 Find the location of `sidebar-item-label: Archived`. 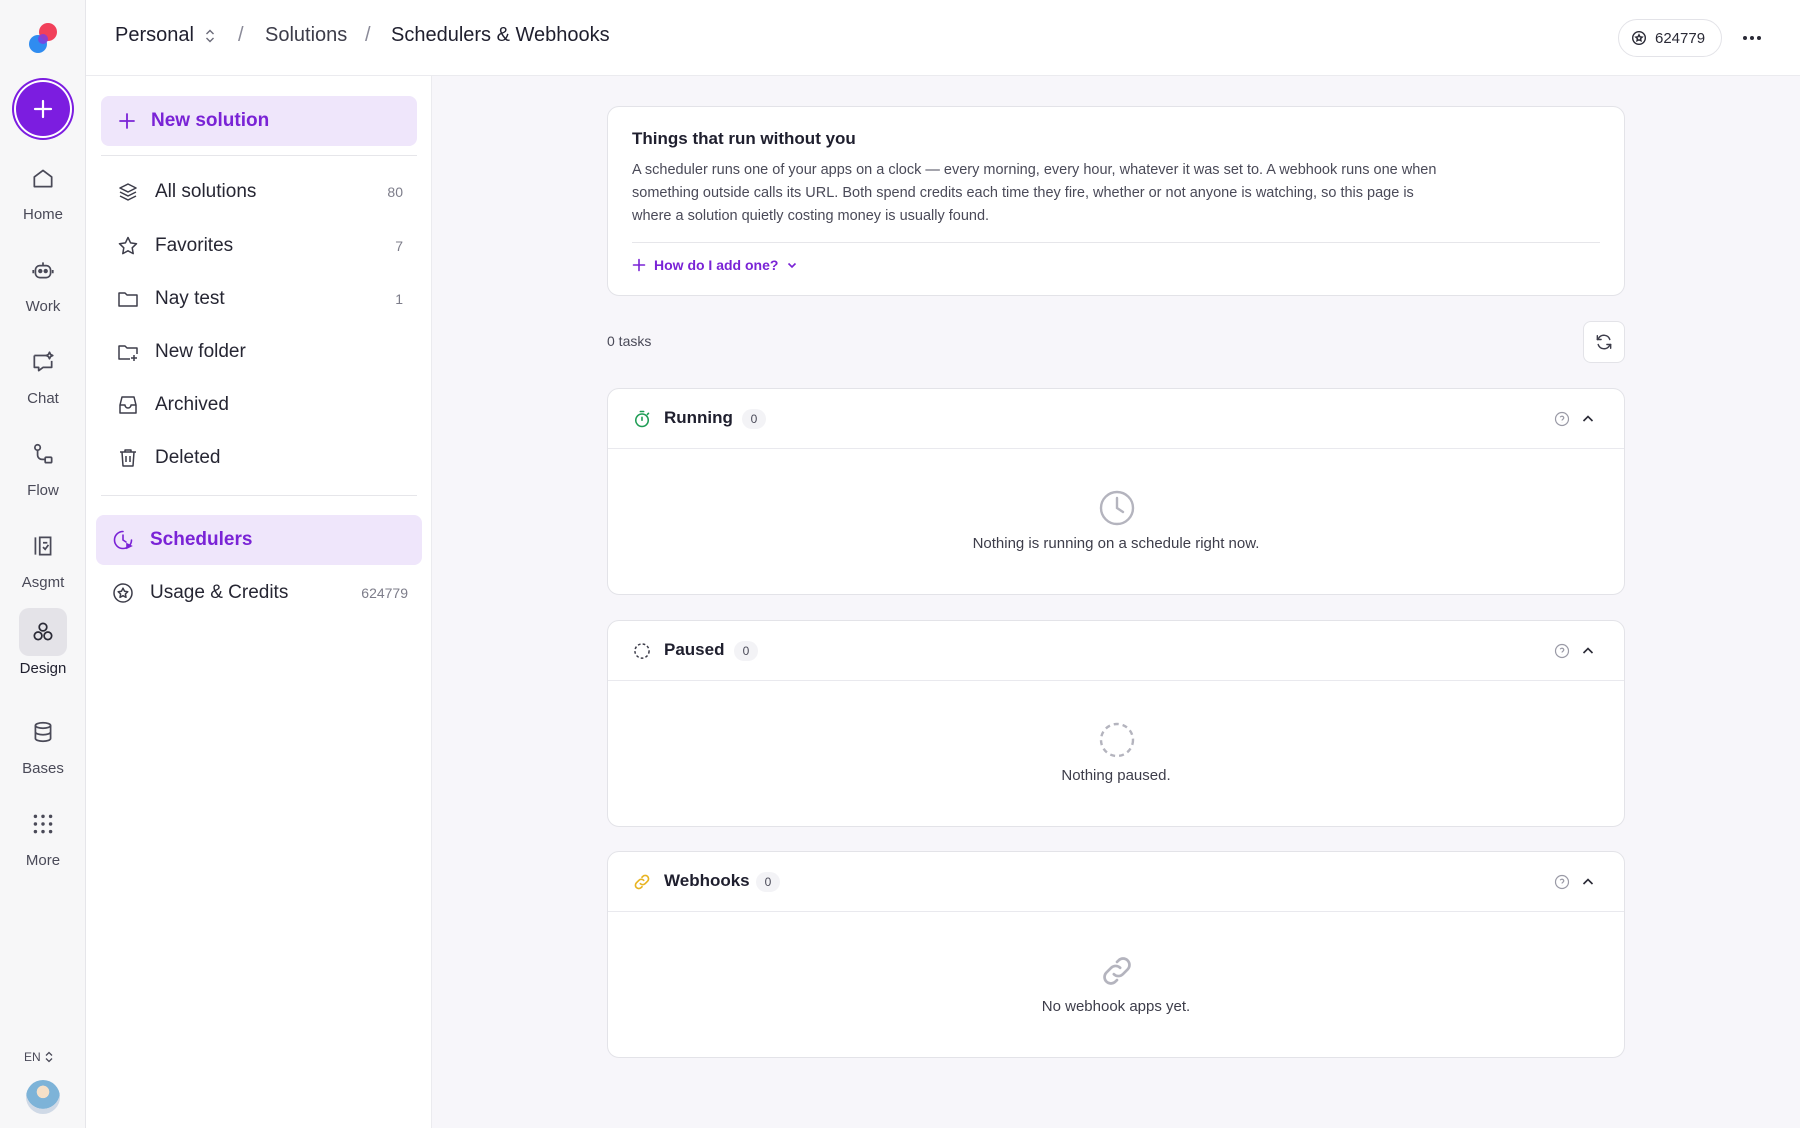

sidebar-item-label: Archived is located at coordinates (192, 404).